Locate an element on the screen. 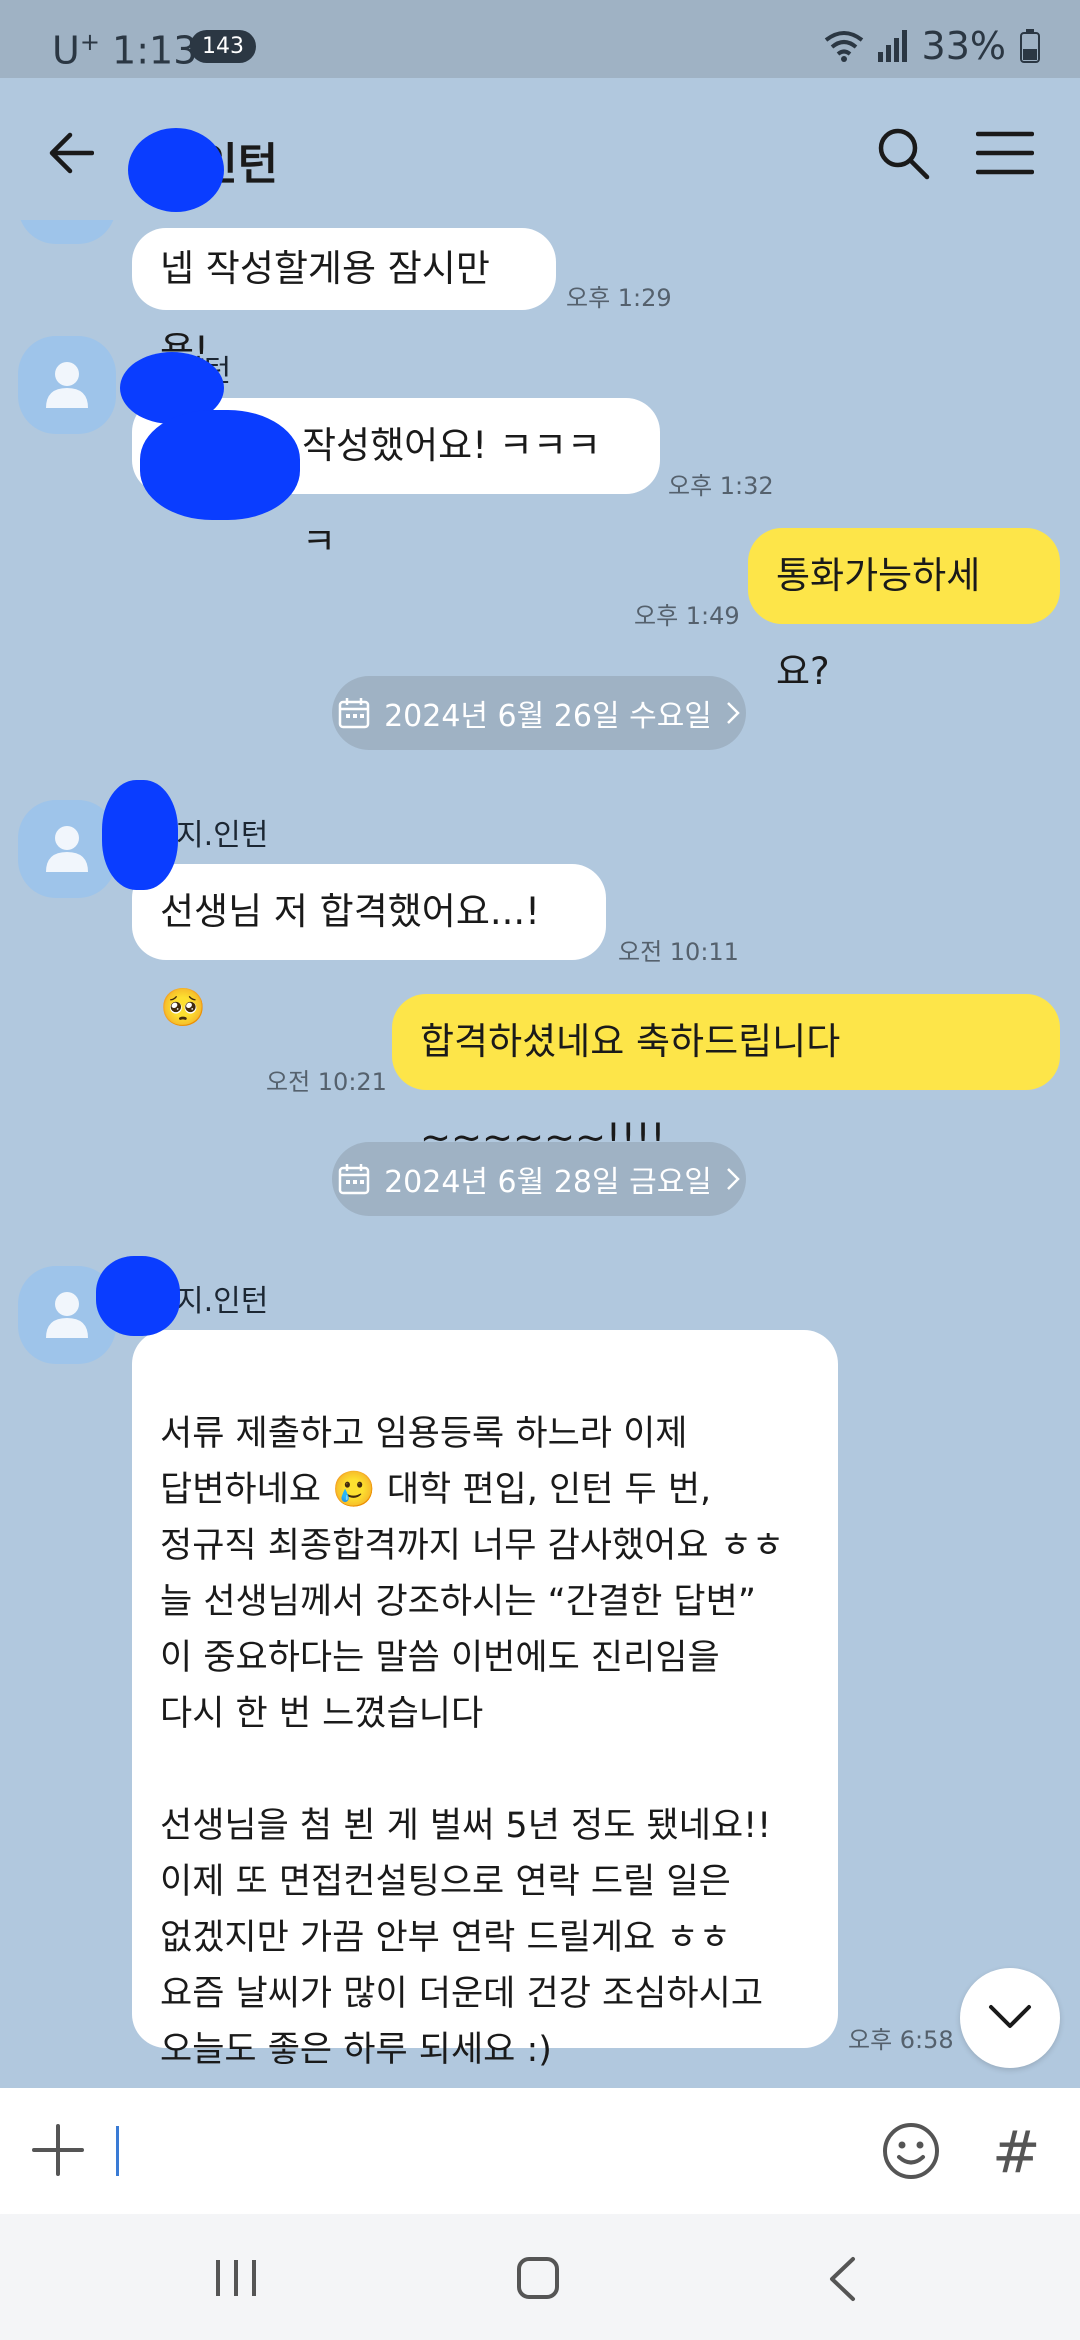 This screenshot has width=1080, height=2340. message-time: 오전 10:21 is located at coordinates (326, 1082).